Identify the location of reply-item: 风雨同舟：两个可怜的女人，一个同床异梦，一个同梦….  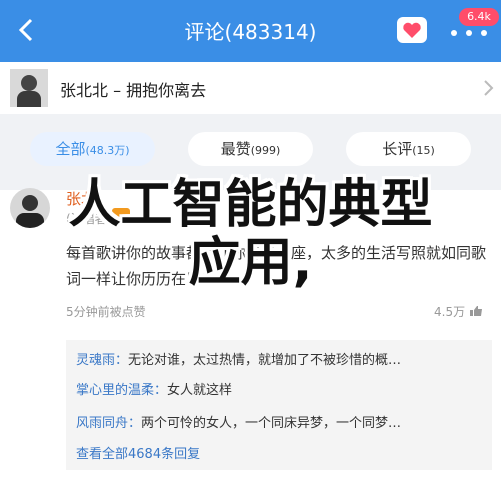
(238, 421).